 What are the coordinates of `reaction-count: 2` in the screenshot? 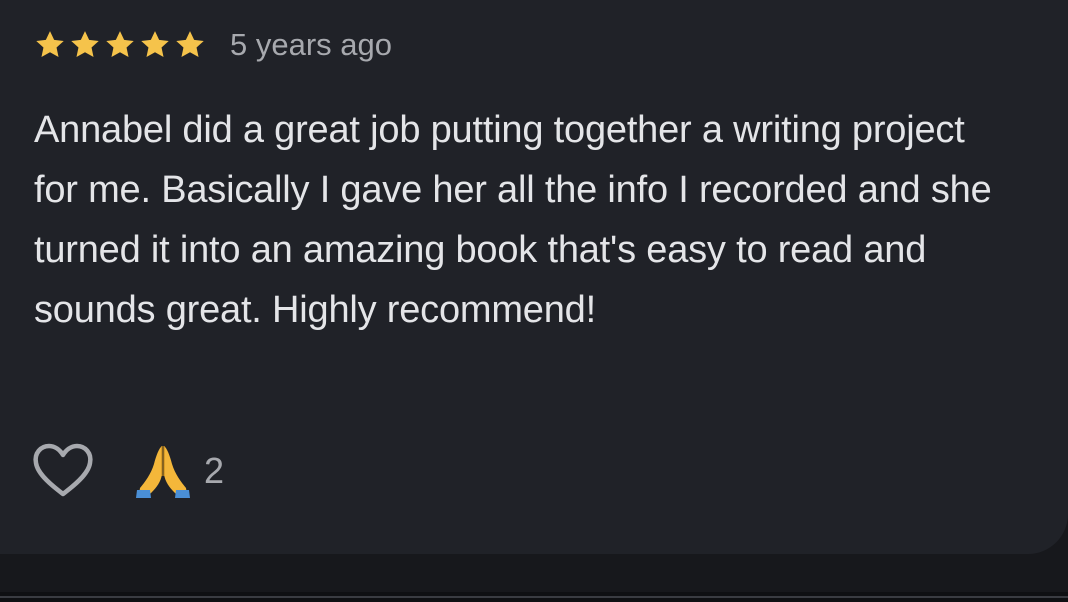 It's located at (214, 470).